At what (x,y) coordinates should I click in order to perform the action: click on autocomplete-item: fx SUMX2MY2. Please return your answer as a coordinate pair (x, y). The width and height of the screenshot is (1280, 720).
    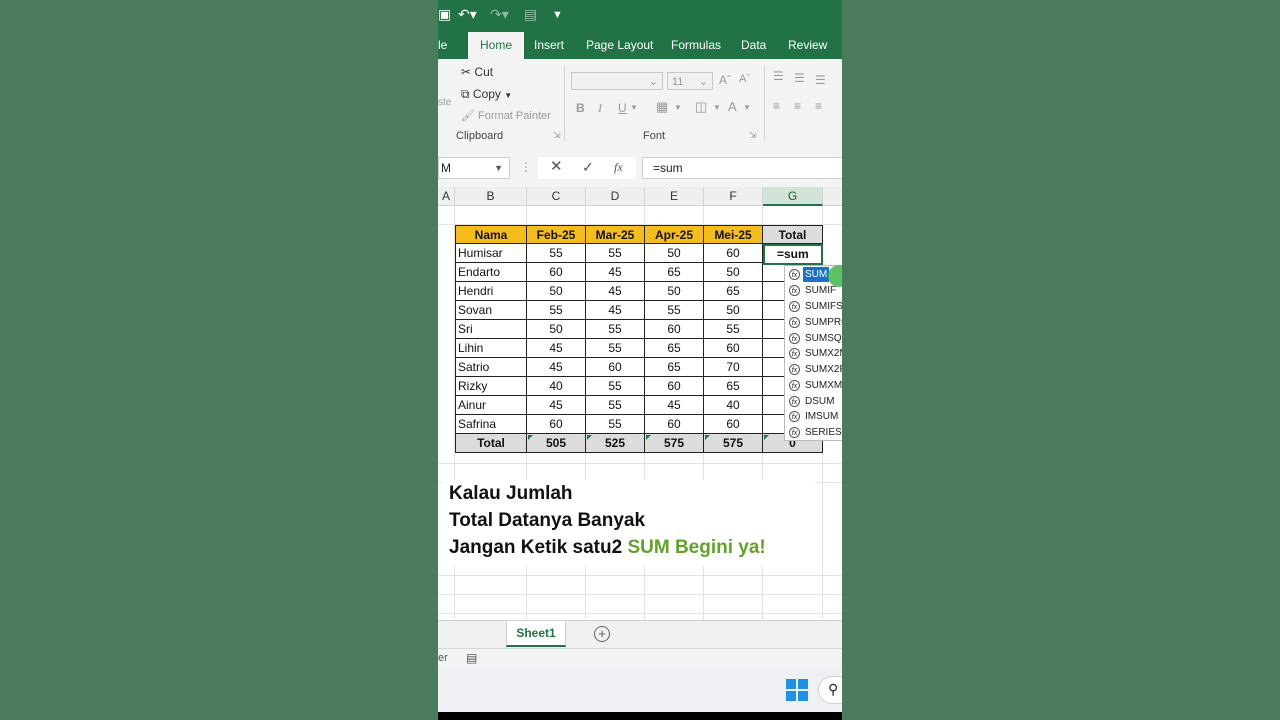
    Looking at the image, I should click on (813, 353).